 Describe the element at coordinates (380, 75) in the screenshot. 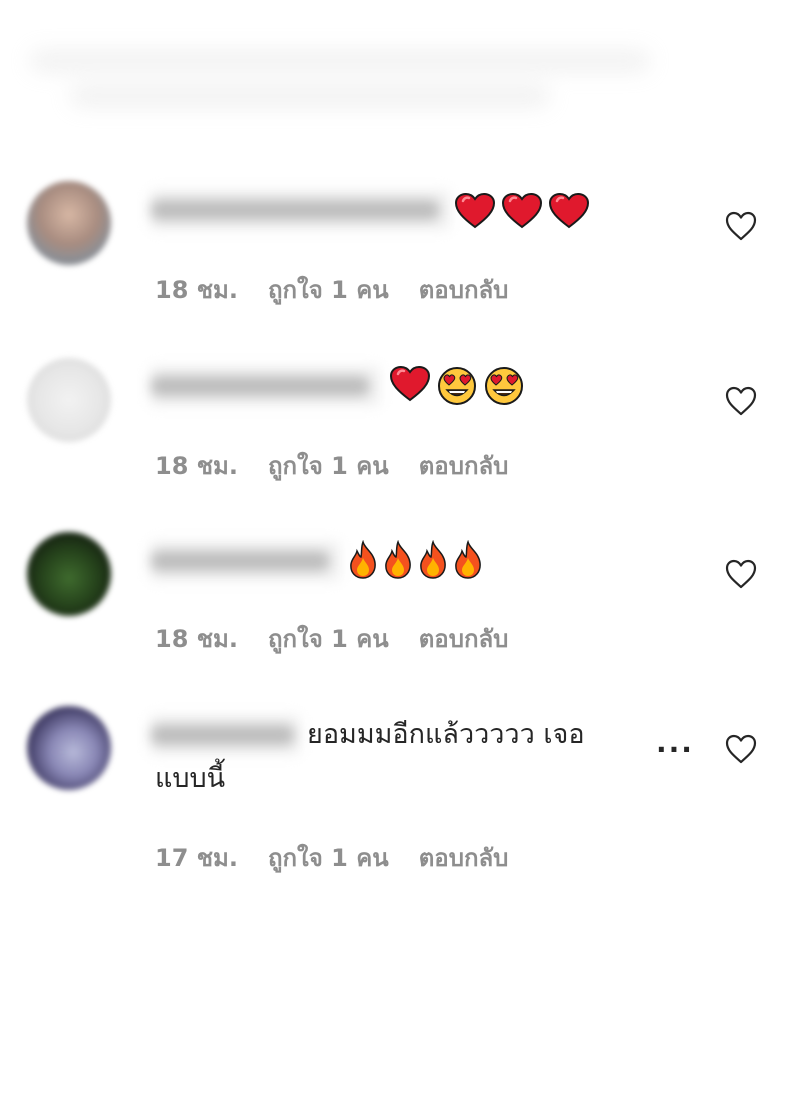

I see `blurred-header` at that location.